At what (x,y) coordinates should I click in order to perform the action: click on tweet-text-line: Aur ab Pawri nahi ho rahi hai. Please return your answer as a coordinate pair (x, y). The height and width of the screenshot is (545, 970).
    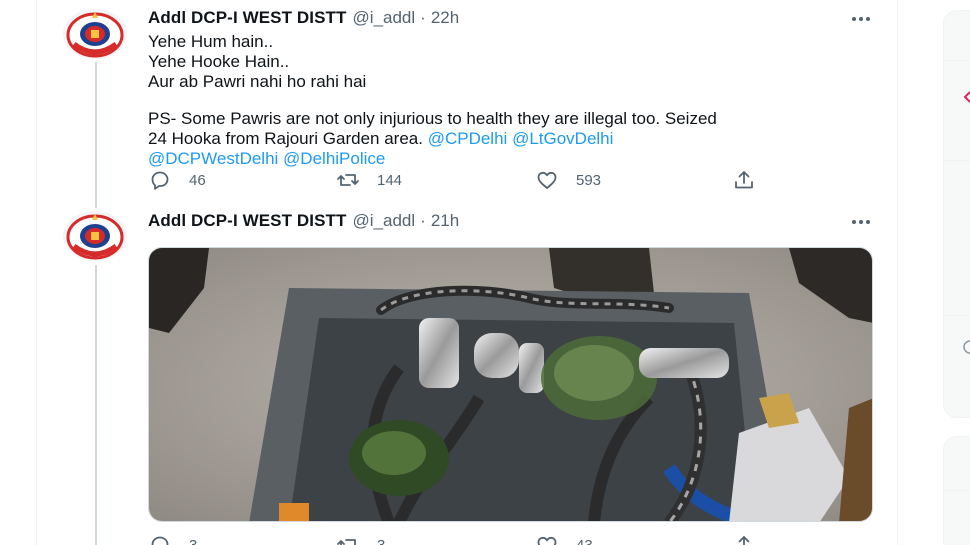
    Looking at the image, I should click on (257, 81).